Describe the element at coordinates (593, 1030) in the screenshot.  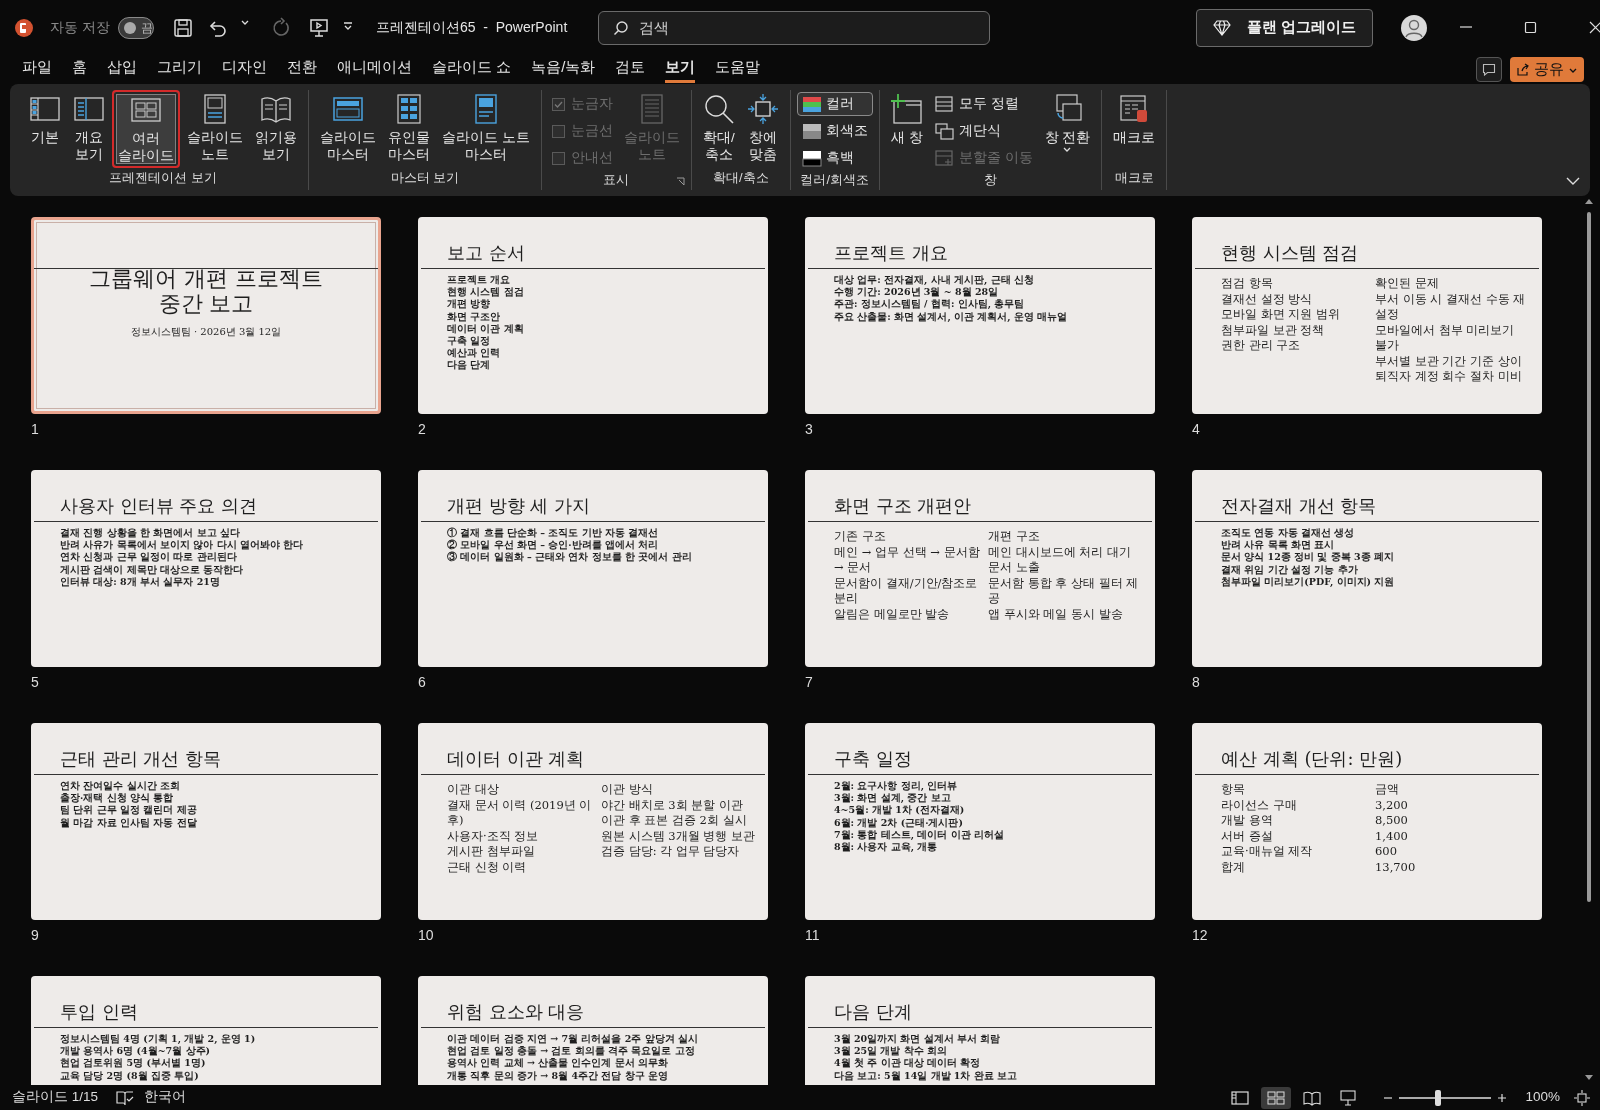
I see `slide-thumbnail: 위험 요소와 대응 이관 데이터 검증 지연 → 7월 리허설을 2주 앞당겨 실시 현업 검토 일정 충돌 → 검토 회의를 격주 목요일로 고정 용역사 인력 교체 → 산출물 인수인계 문서 의무화 개통 직후 문의 증가 → 8월 4주간 전담 창구 운영` at that location.